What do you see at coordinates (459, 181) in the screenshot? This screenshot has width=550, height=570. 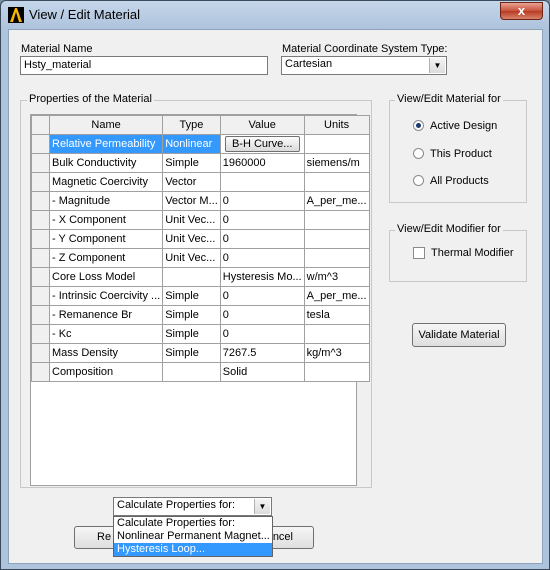 I see `radio-all-products-label: All Products` at bounding box center [459, 181].